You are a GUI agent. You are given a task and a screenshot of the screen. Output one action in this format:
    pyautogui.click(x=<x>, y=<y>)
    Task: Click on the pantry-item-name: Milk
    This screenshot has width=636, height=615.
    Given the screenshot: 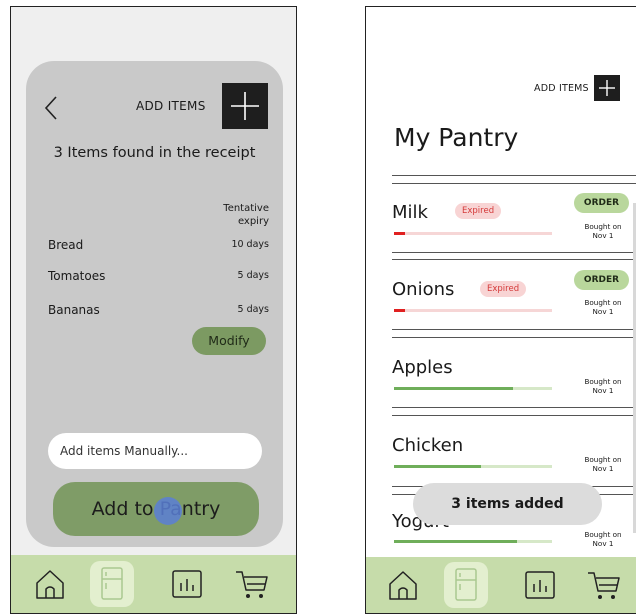 What is the action you would take?
    pyautogui.click(x=410, y=212)
    